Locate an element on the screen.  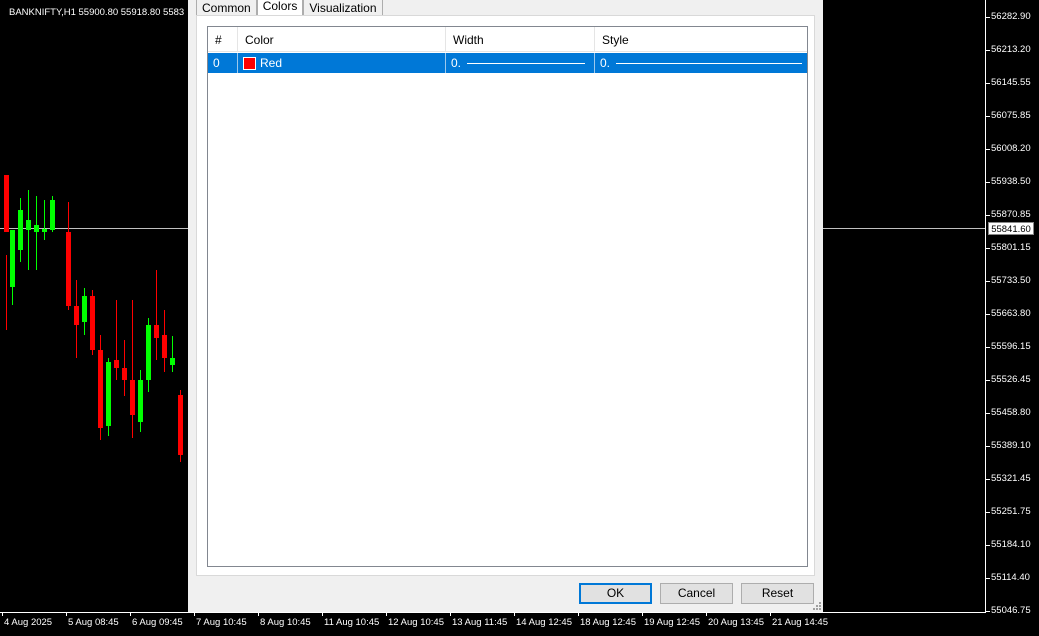
tab-bar: Common Colors Visualization is located at coordinates (289, 7).